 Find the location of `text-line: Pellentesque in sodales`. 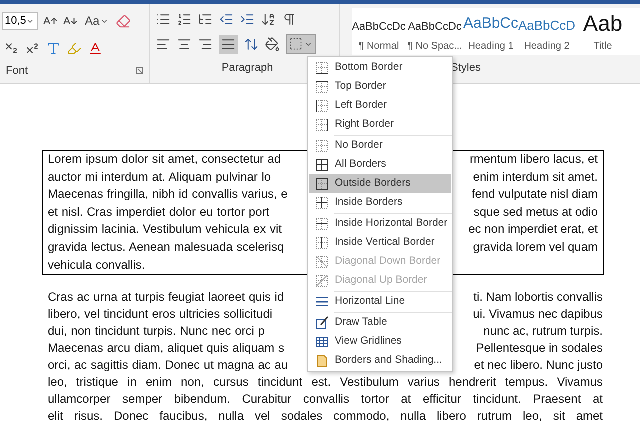

text-line: Pellentesque in sodales is located at coordinates (539, 349).